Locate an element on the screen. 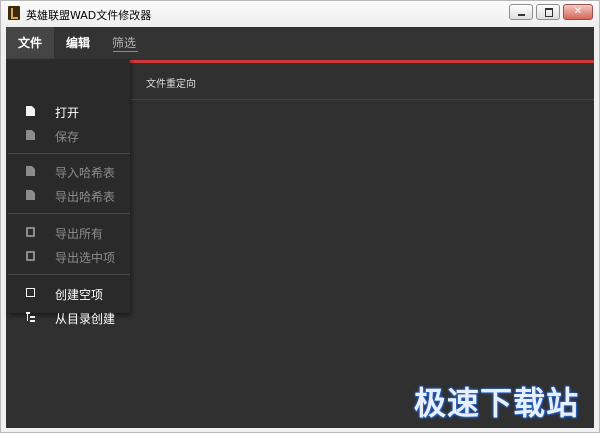 The width and height of the screenshot is (600, 433). menu-item-export-all: 导出所有 is located at coordinates (69, 232).